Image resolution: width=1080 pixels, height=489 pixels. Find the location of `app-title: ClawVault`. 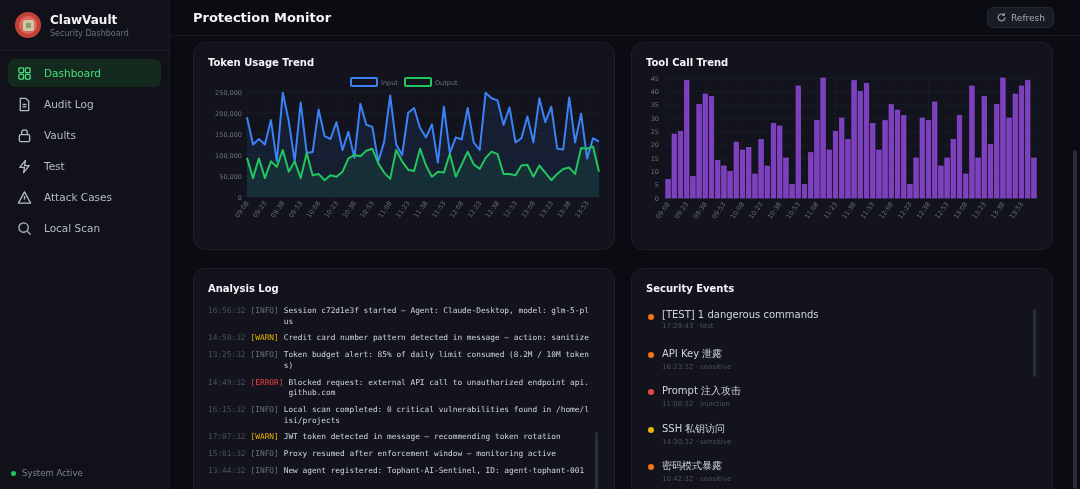

app-title: ClawVault is located at coordinates (84, 19).